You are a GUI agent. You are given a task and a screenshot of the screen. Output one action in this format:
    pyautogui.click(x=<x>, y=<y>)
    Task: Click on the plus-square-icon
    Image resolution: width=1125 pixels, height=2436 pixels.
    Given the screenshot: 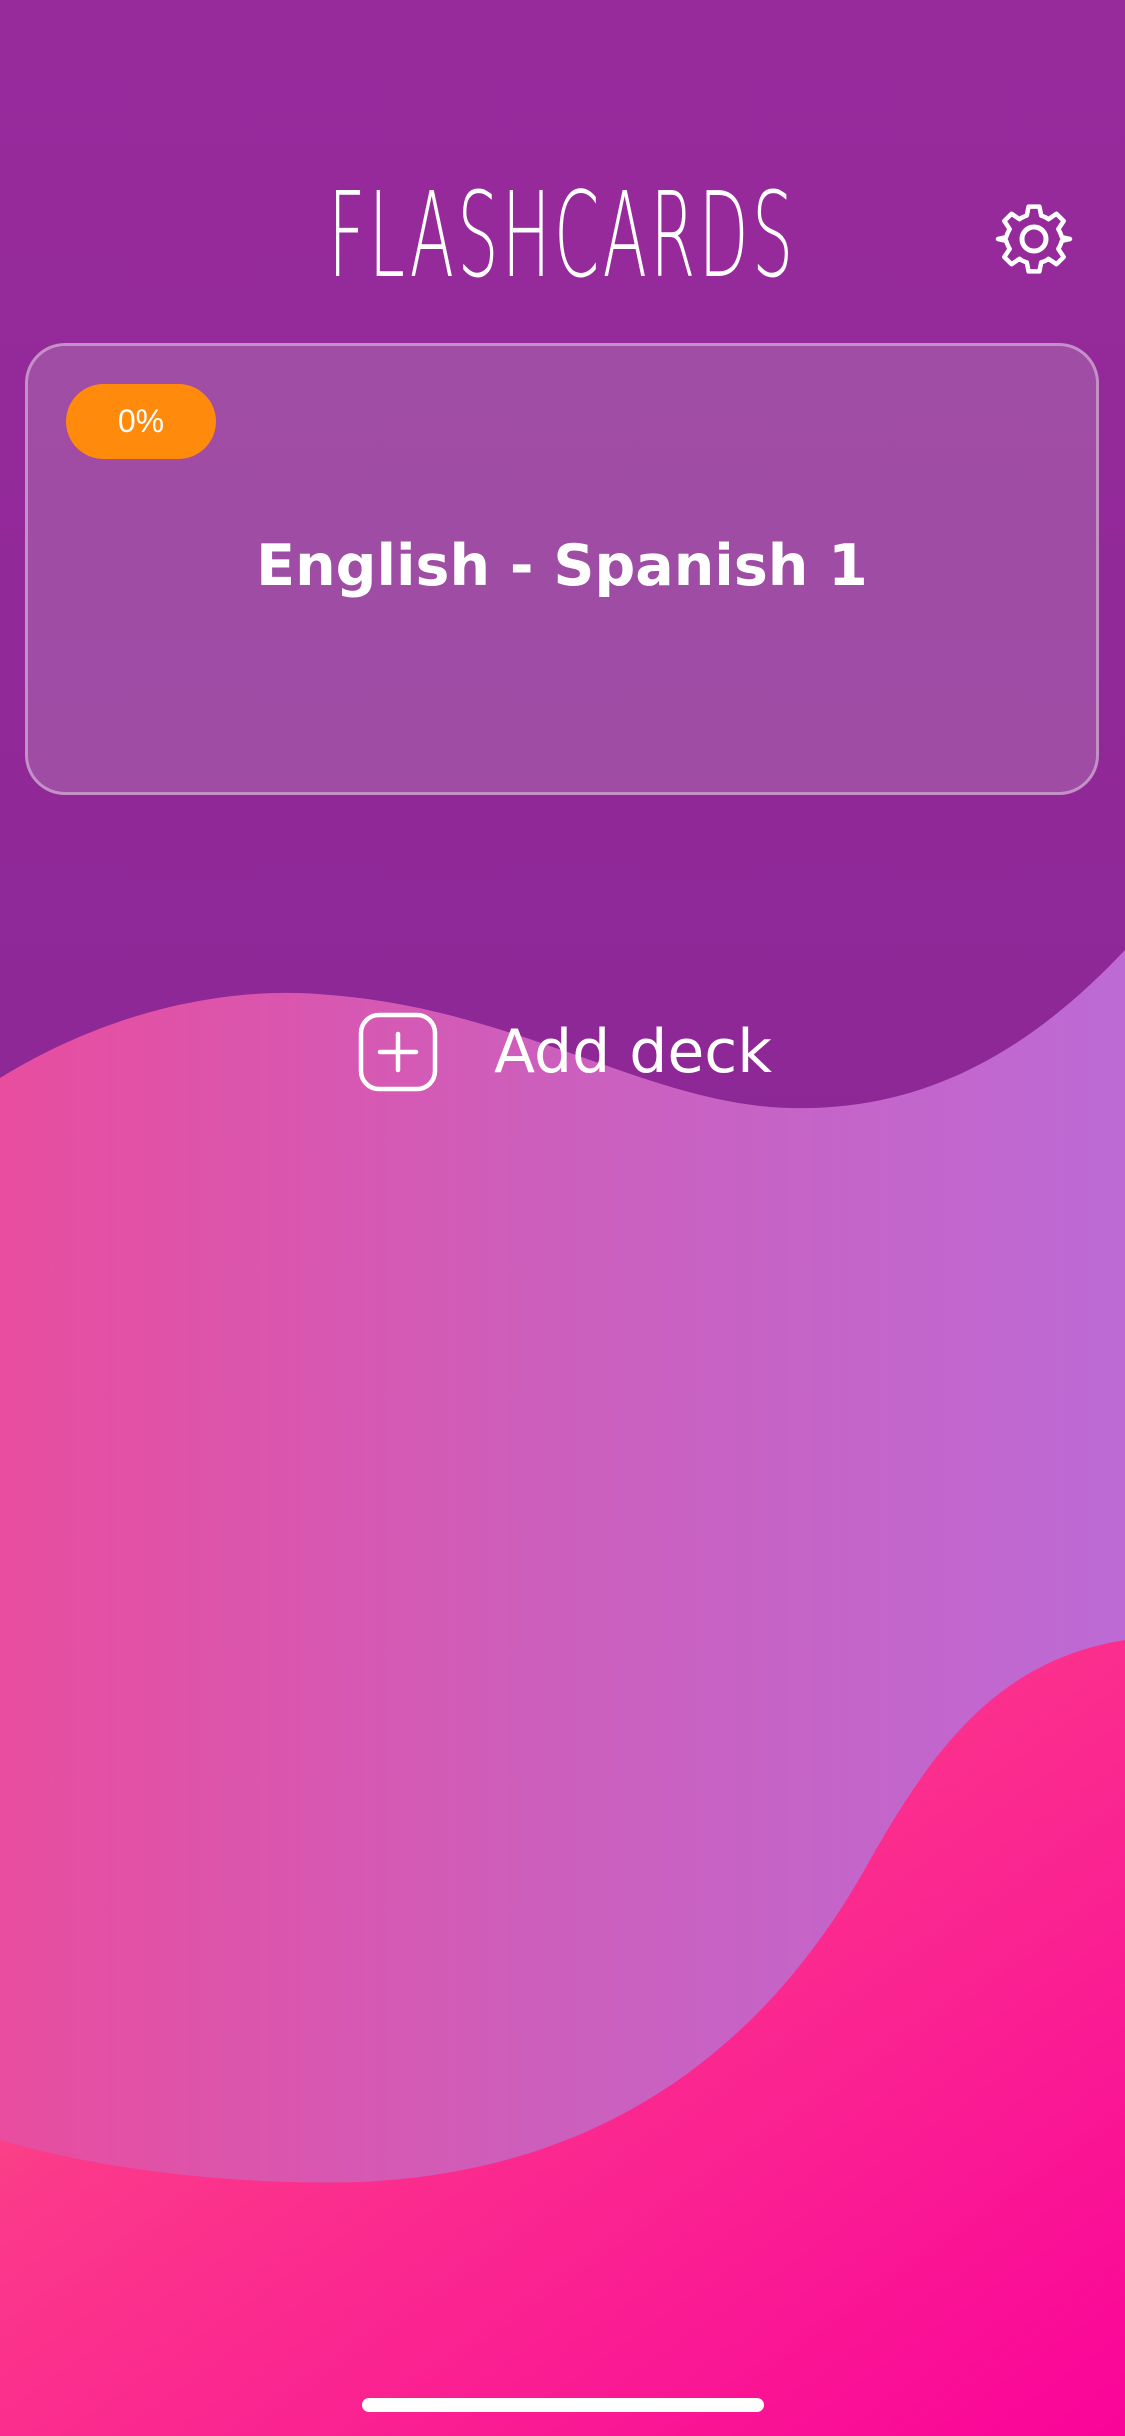 What is the action you would take?
    pyautogui.click(x=398, y=1052)
    